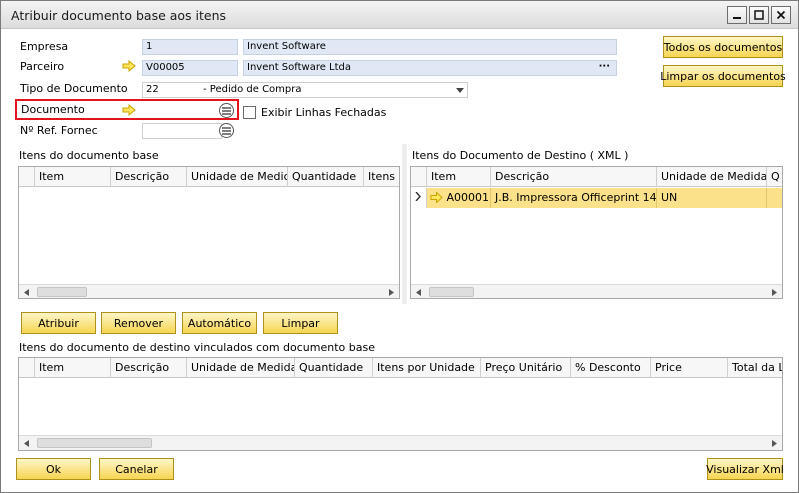 Image resolution: width=799 pixels, height=493 pixels. Describe the element at coordinates (468, 197) in the screenshot. I see `item-code: A00001` at that location.